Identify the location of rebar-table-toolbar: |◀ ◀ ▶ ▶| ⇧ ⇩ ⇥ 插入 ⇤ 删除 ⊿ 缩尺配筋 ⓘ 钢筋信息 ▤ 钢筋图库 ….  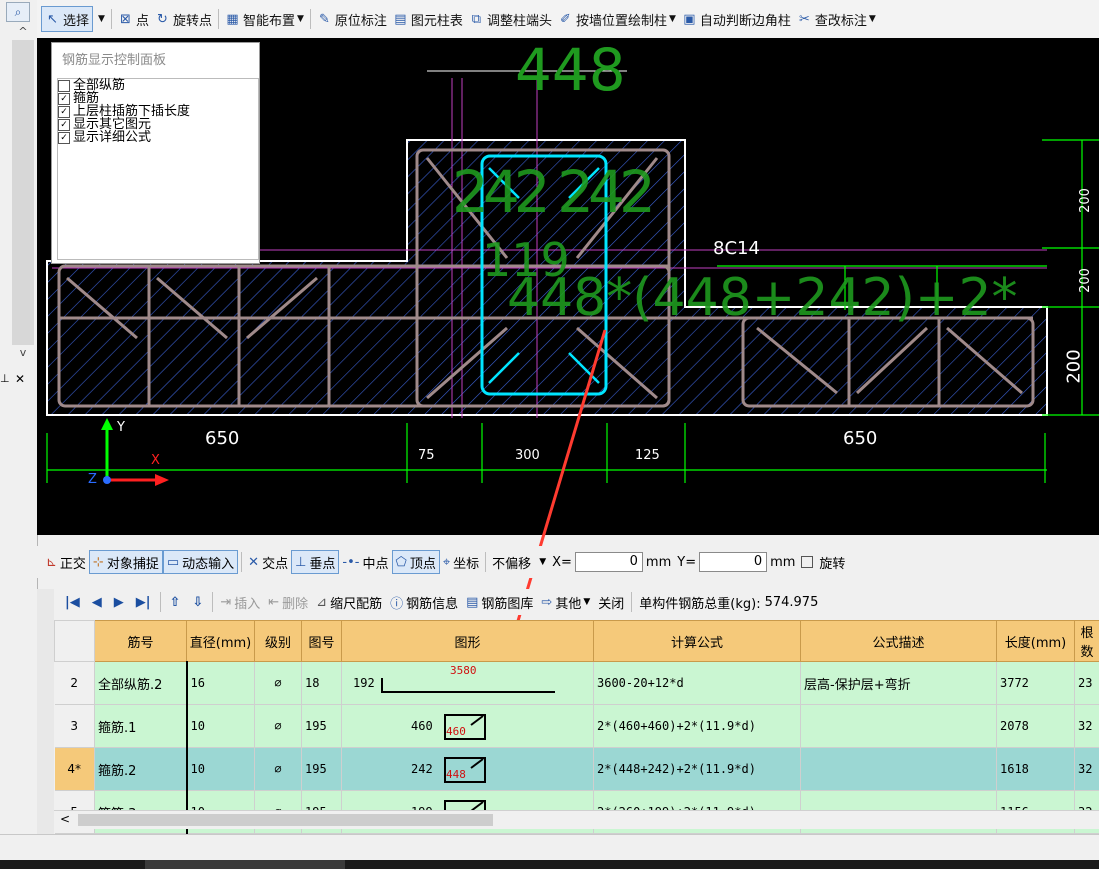
(568, 602).